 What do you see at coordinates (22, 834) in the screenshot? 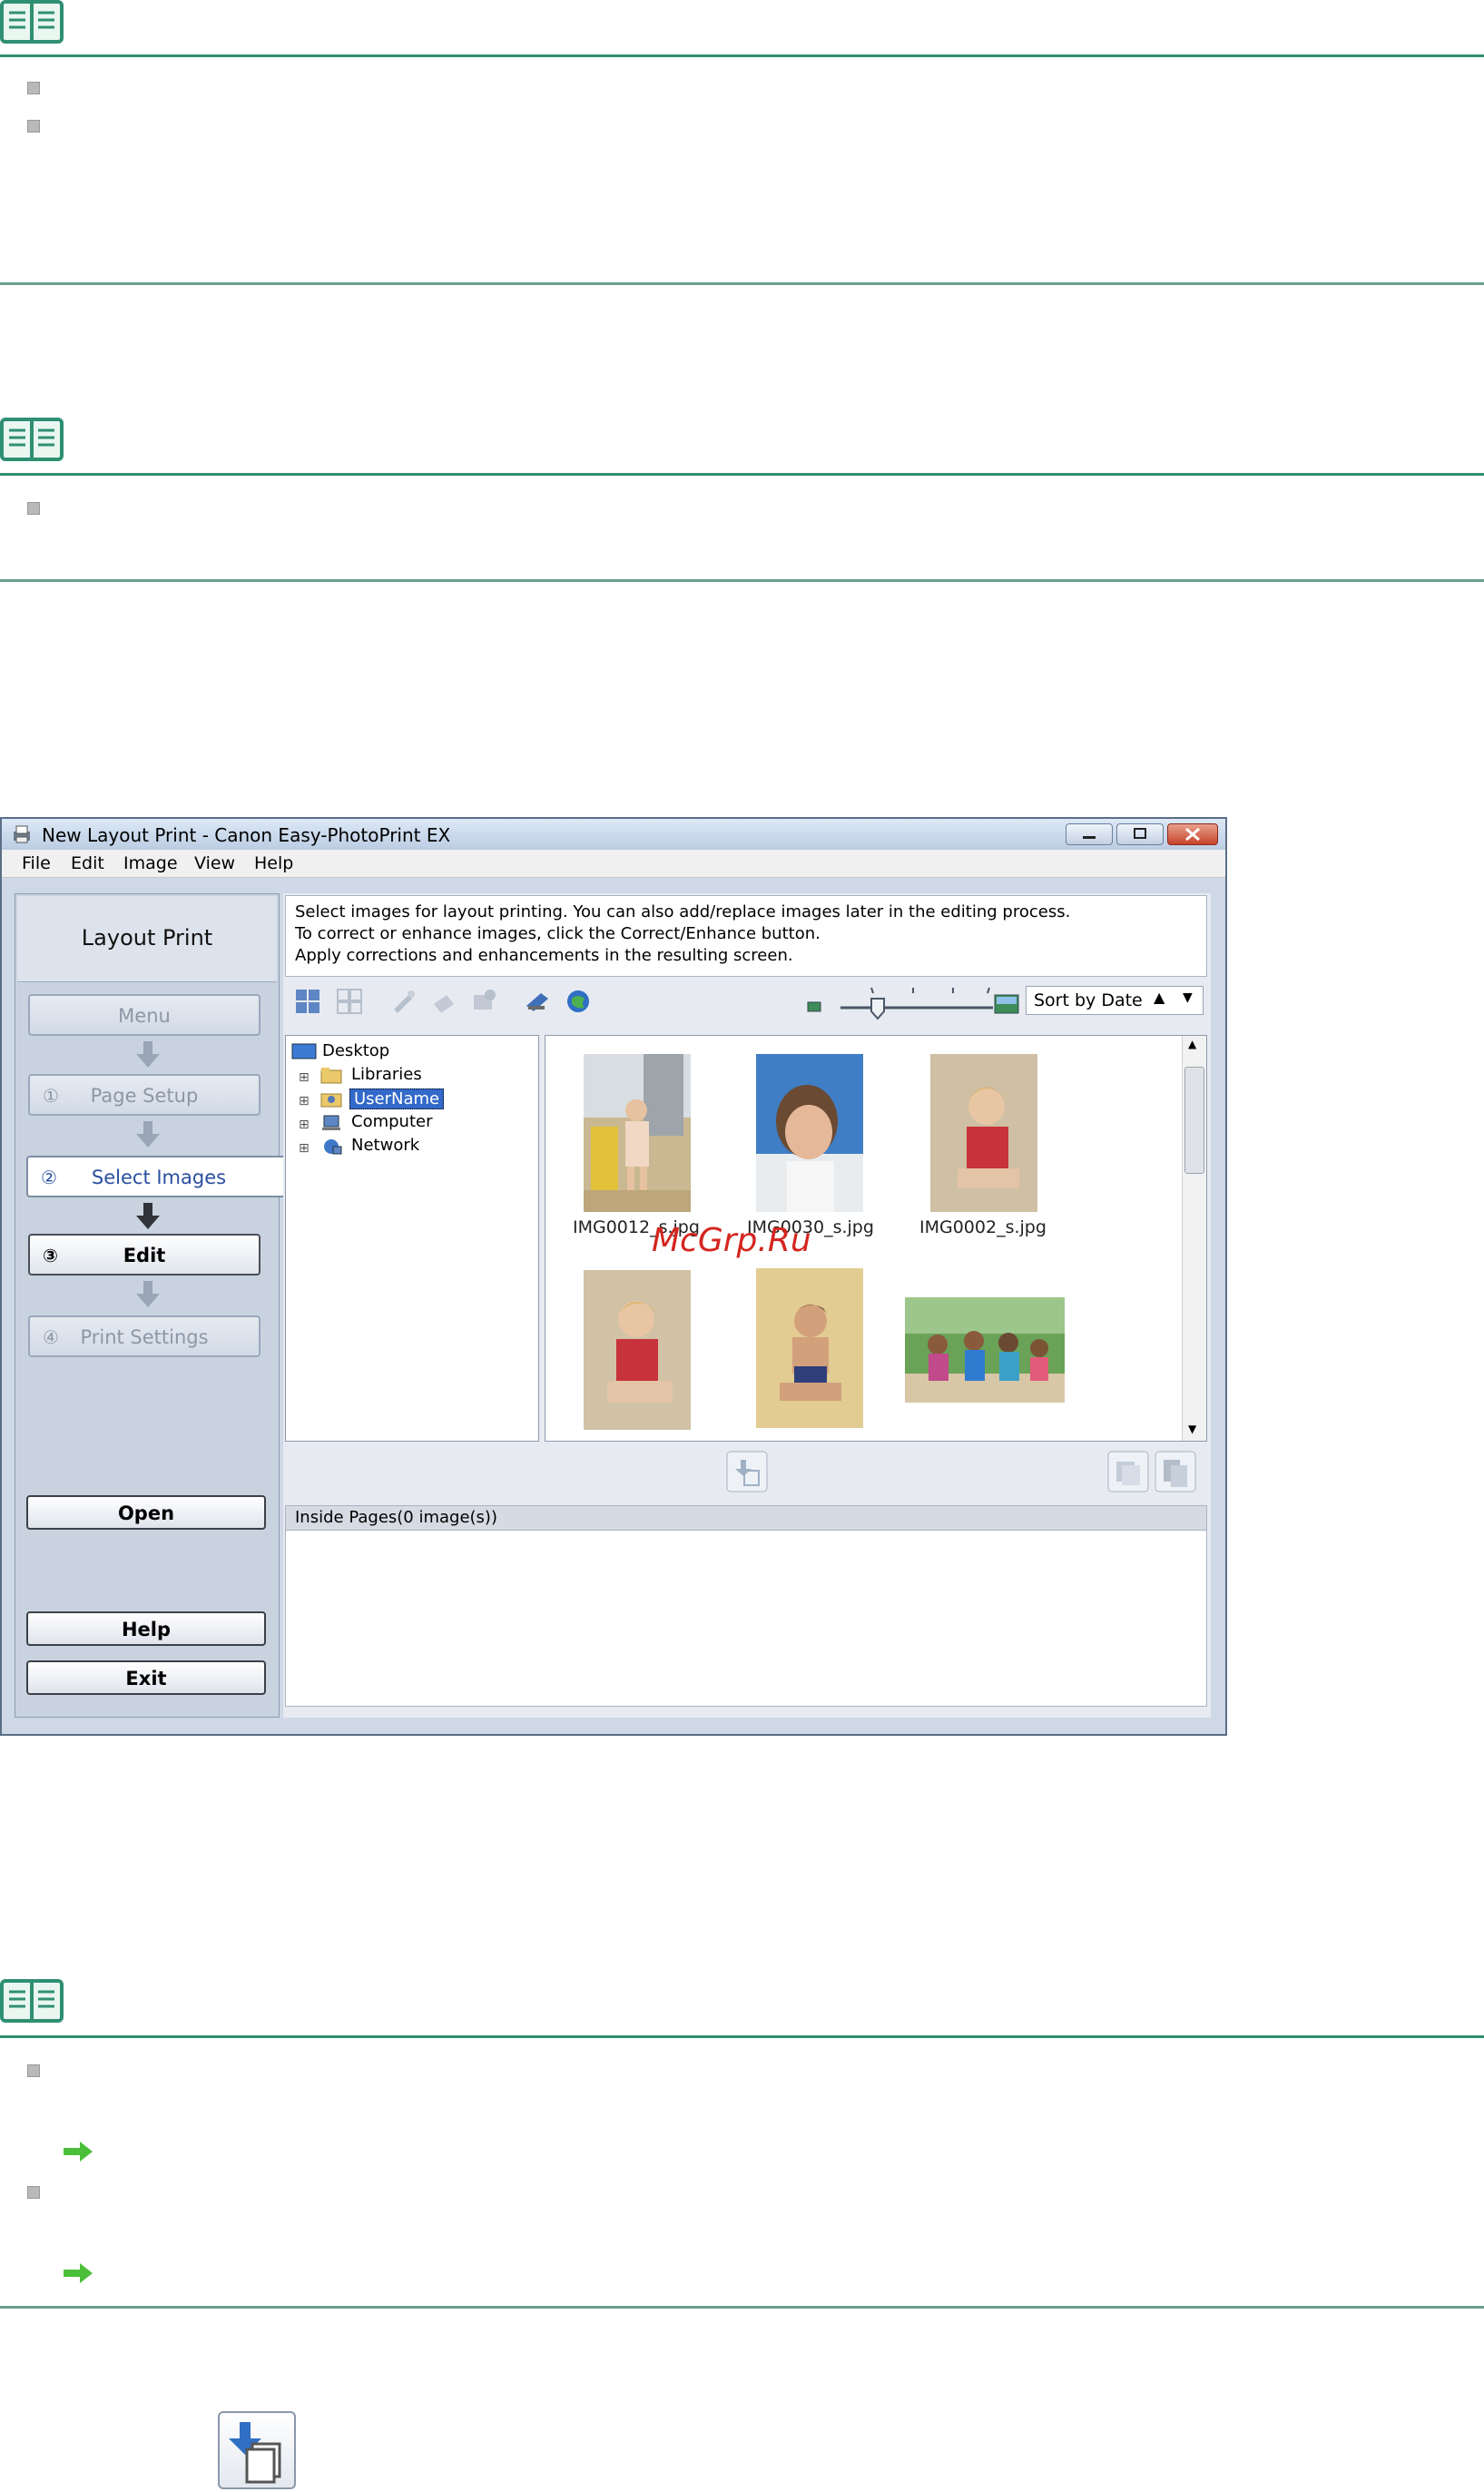
I see `app-printer-icon` at bounding box center [22, 834].